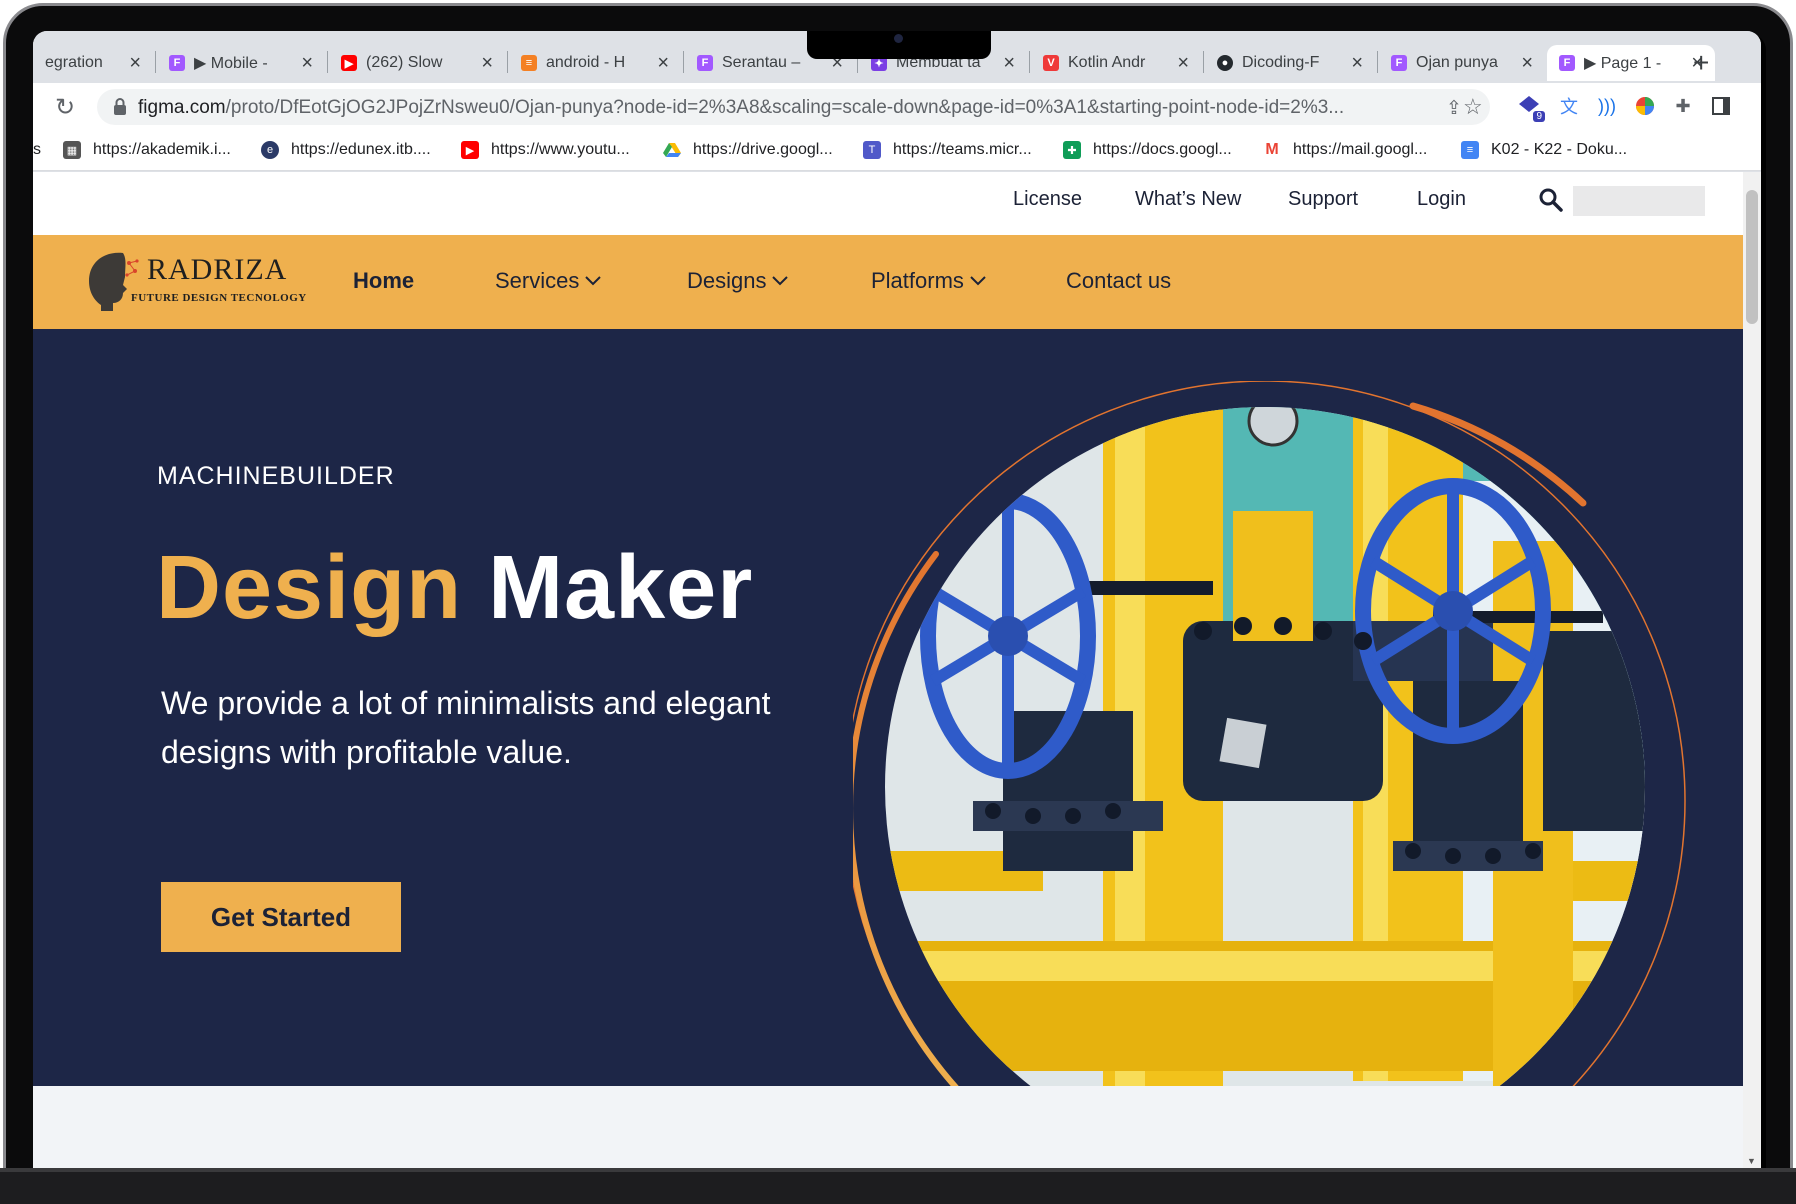 The image size is (1796, 1204). I want to click on browser-tab: F Ojan punya ×, so click(1462, 63).